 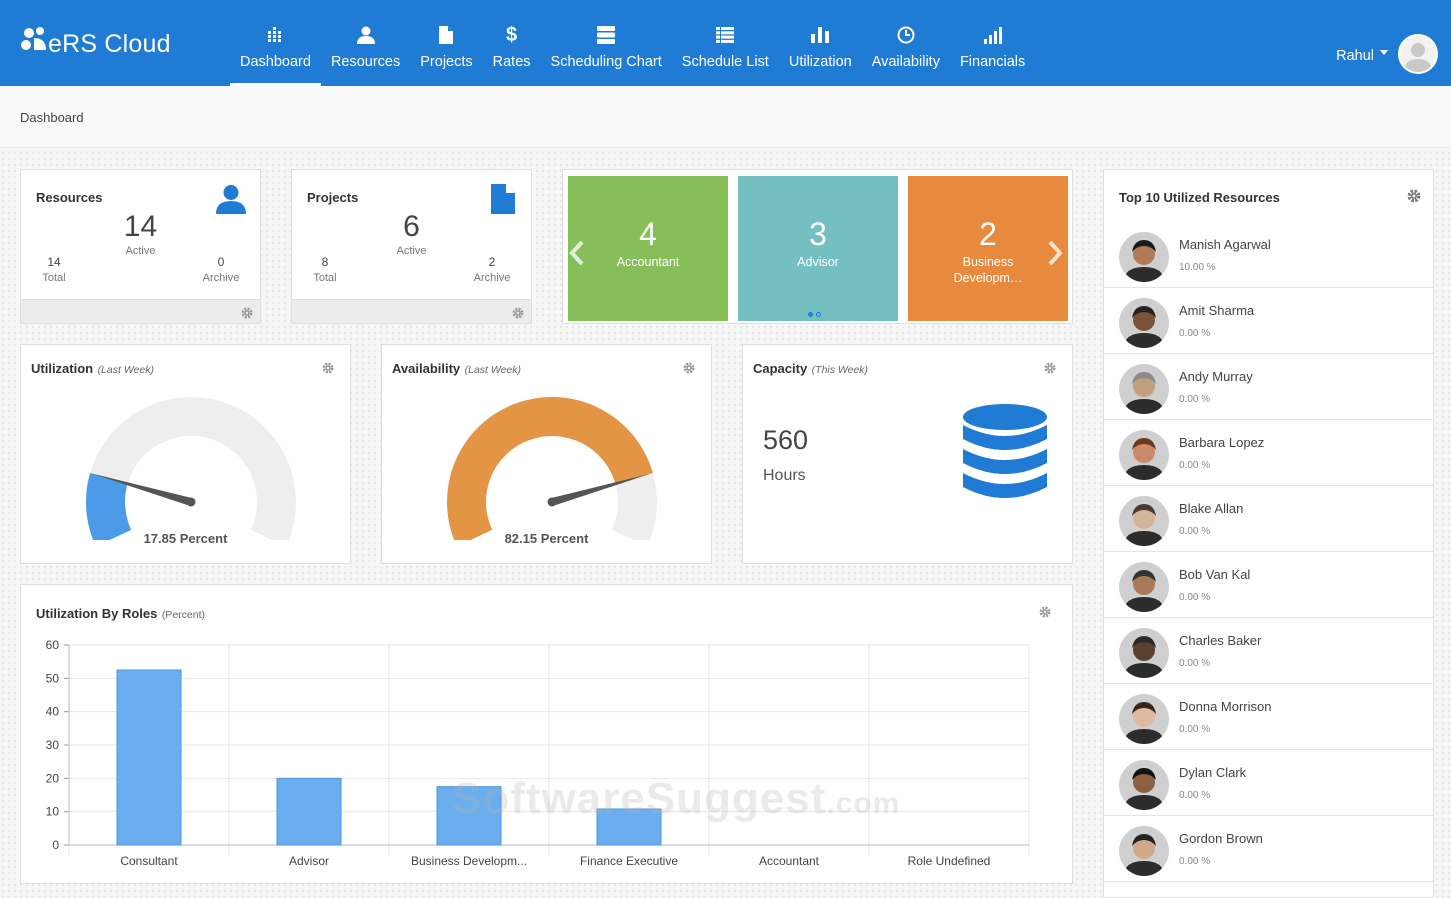 What do you see at coordinates (1216, 376) in the screenshot?
I see `resource-name: Andy Murray` at bounding box center [1216, 376].